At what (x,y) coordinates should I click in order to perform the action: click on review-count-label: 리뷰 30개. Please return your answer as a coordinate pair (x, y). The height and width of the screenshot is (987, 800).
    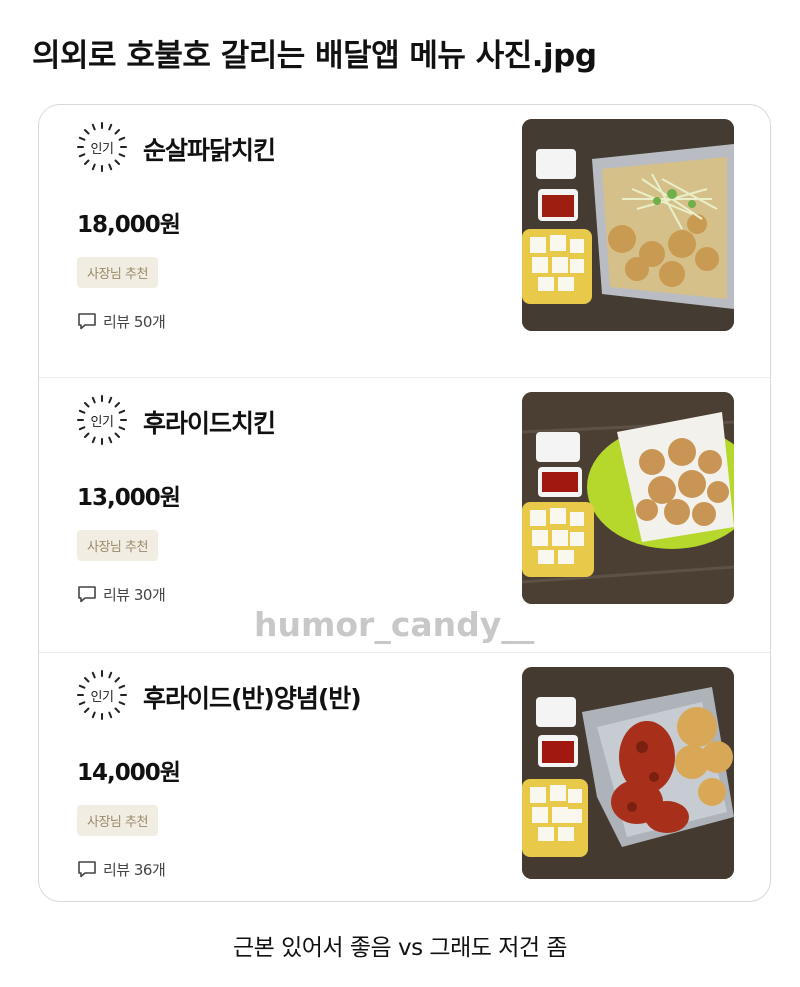
    Looking at the image, I should click on (134, 594).